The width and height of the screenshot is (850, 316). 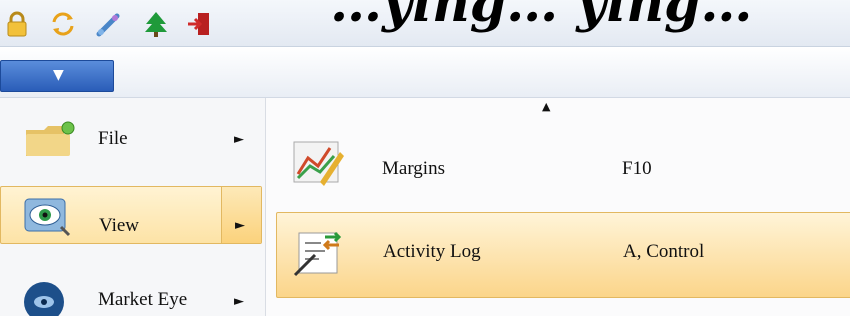 What do you see at coordinates (156, 24) in the screenshot?
I see `tree-icon` at bounding box center [156, 24].